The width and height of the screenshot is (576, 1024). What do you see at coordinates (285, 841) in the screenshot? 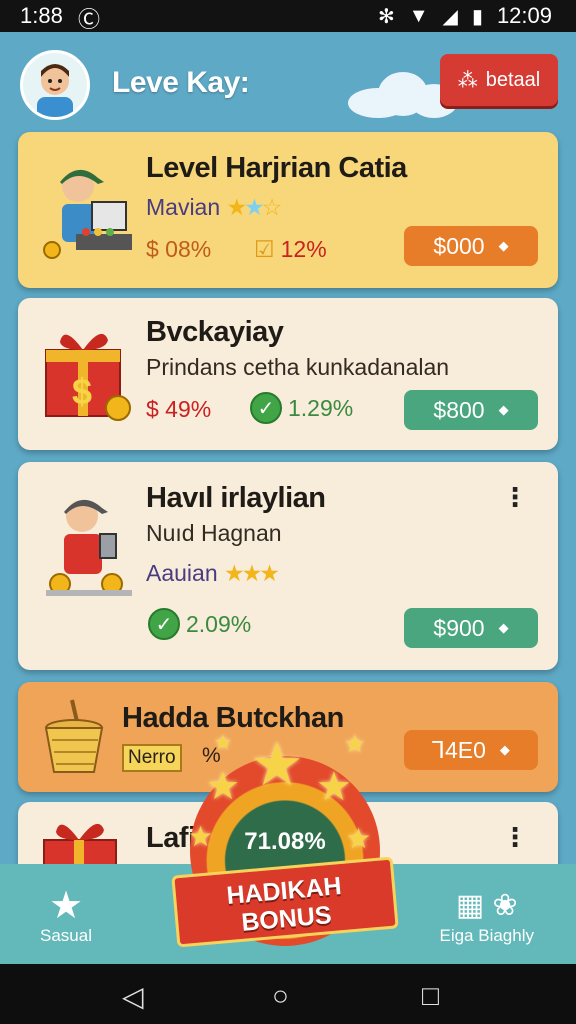
I see `bonus-percent: 71.08%` at bounding box center [285, 841].